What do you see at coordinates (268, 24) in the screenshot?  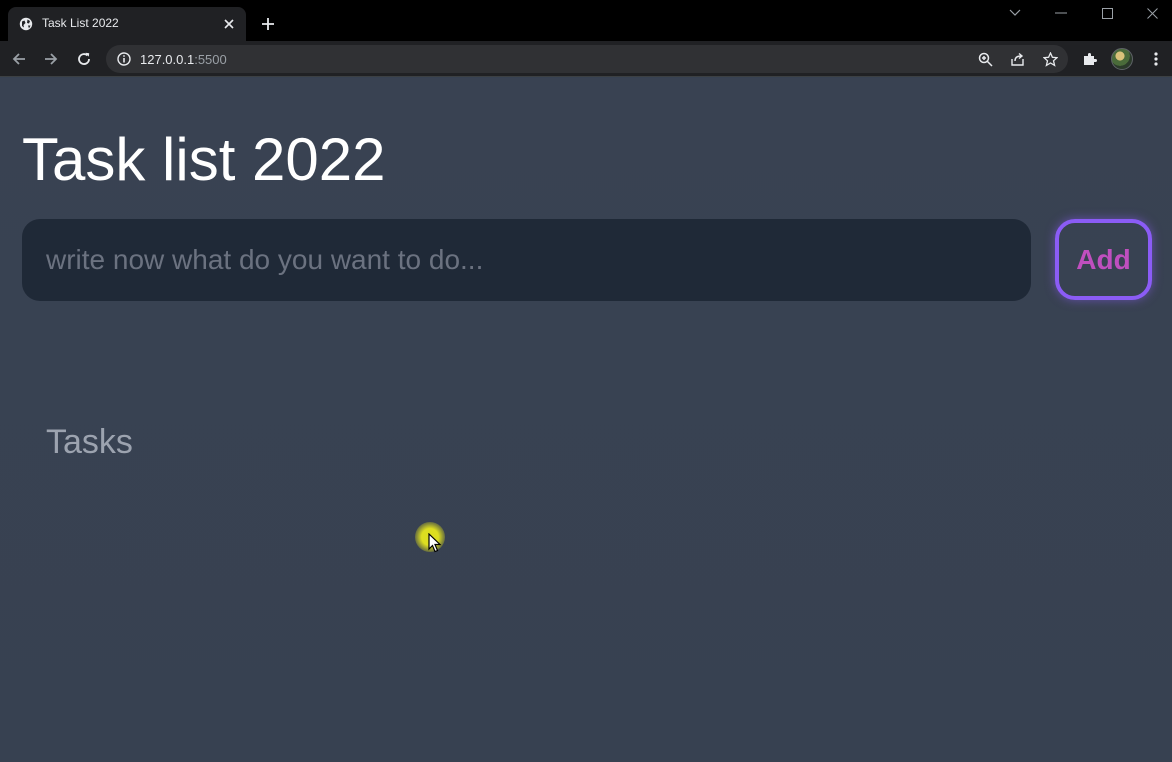 I see `plus-icon` at bounding box center [268, 24].